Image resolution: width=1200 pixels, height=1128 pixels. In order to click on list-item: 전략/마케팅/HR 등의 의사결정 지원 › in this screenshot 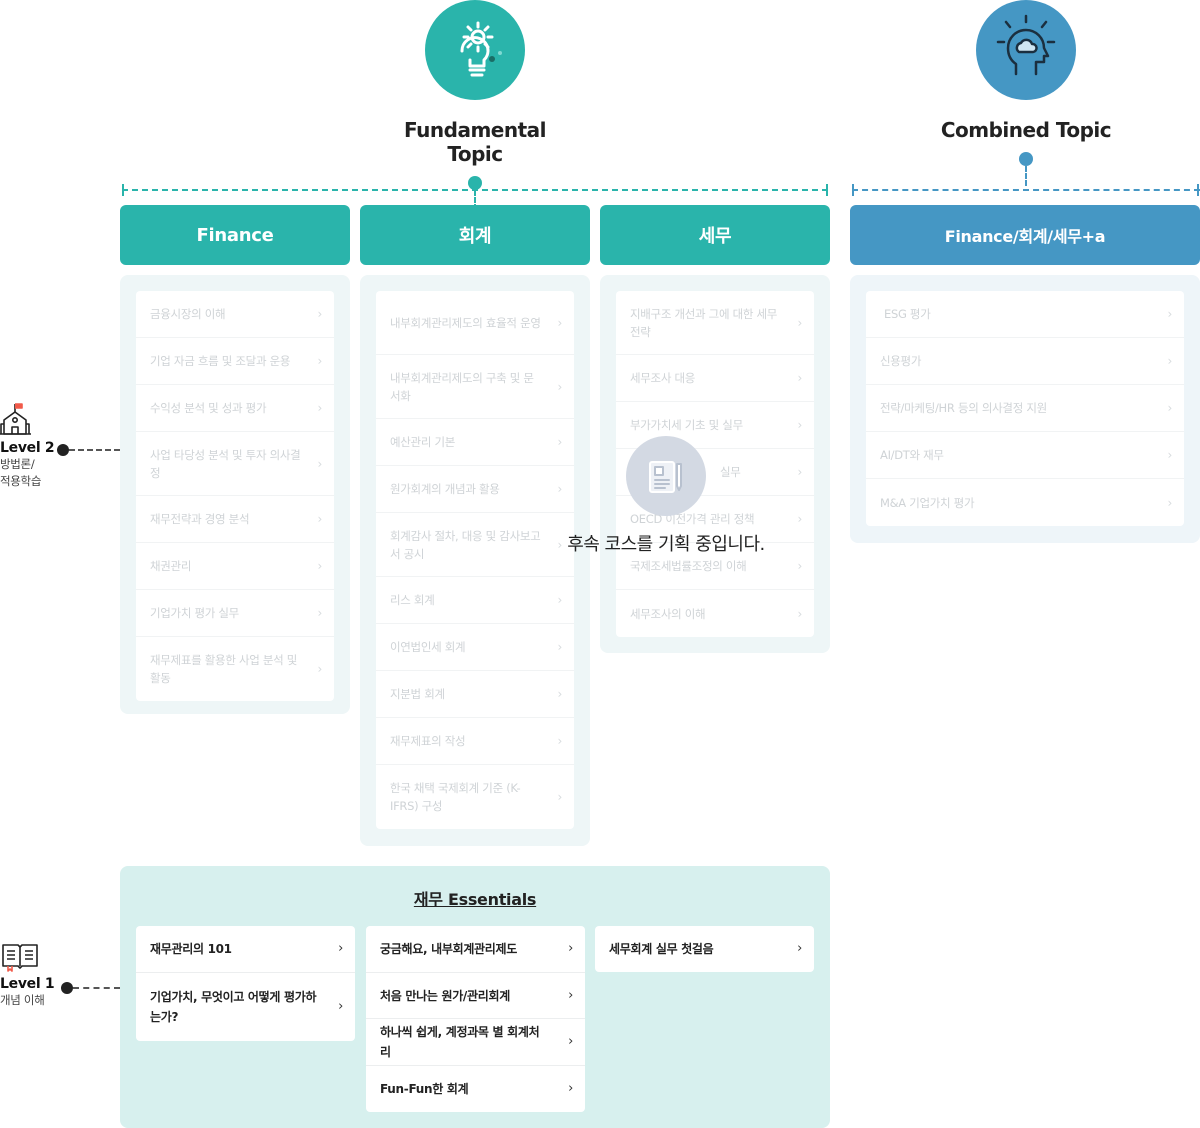, I will do `click(1025, 408)`.